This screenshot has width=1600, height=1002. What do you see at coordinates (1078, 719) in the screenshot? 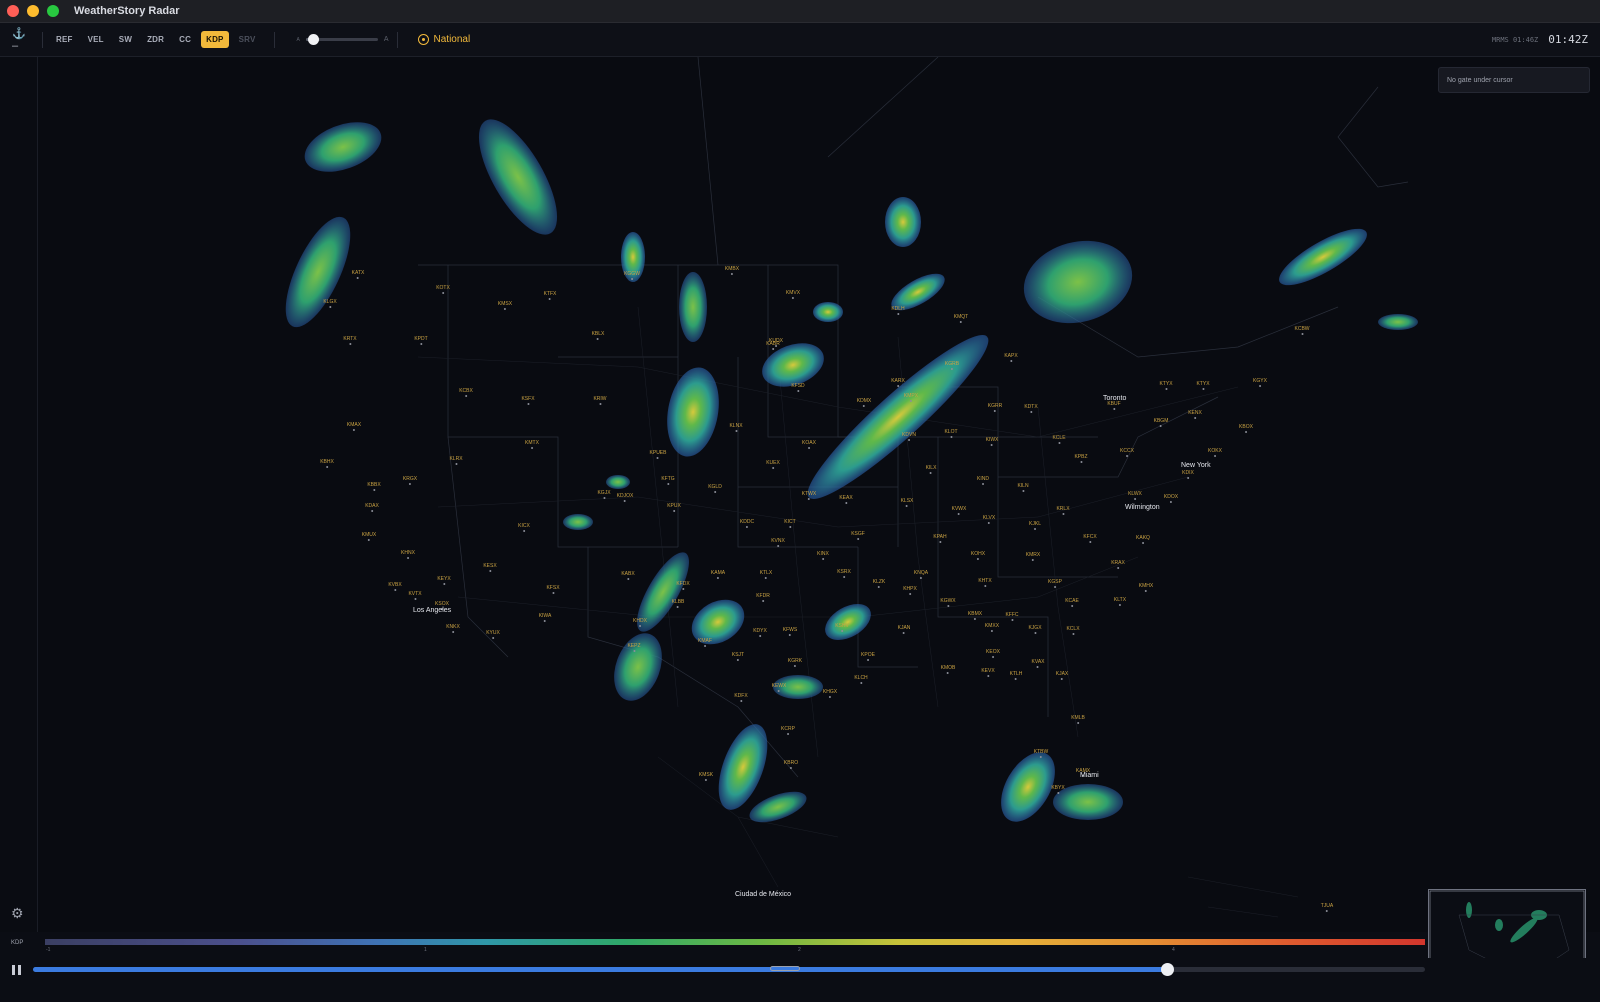
I see `radar-station: KMLB` at bounding box center [1078, 719].